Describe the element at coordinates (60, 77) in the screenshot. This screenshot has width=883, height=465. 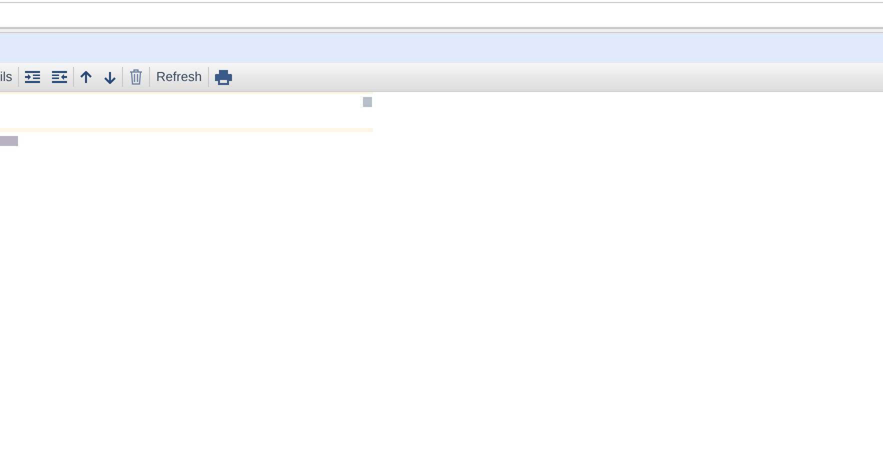
I see `outdent-icon` at that location.